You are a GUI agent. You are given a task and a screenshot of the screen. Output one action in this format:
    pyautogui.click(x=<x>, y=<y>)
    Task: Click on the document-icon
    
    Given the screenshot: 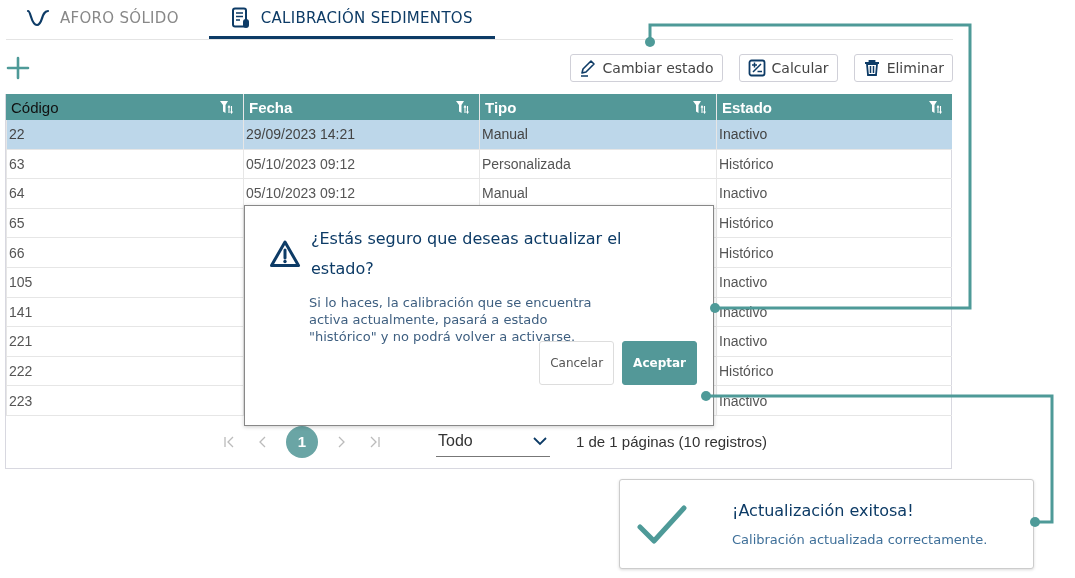 What is the action you would take?
    pyautogui.click(x=240, y=18)
    